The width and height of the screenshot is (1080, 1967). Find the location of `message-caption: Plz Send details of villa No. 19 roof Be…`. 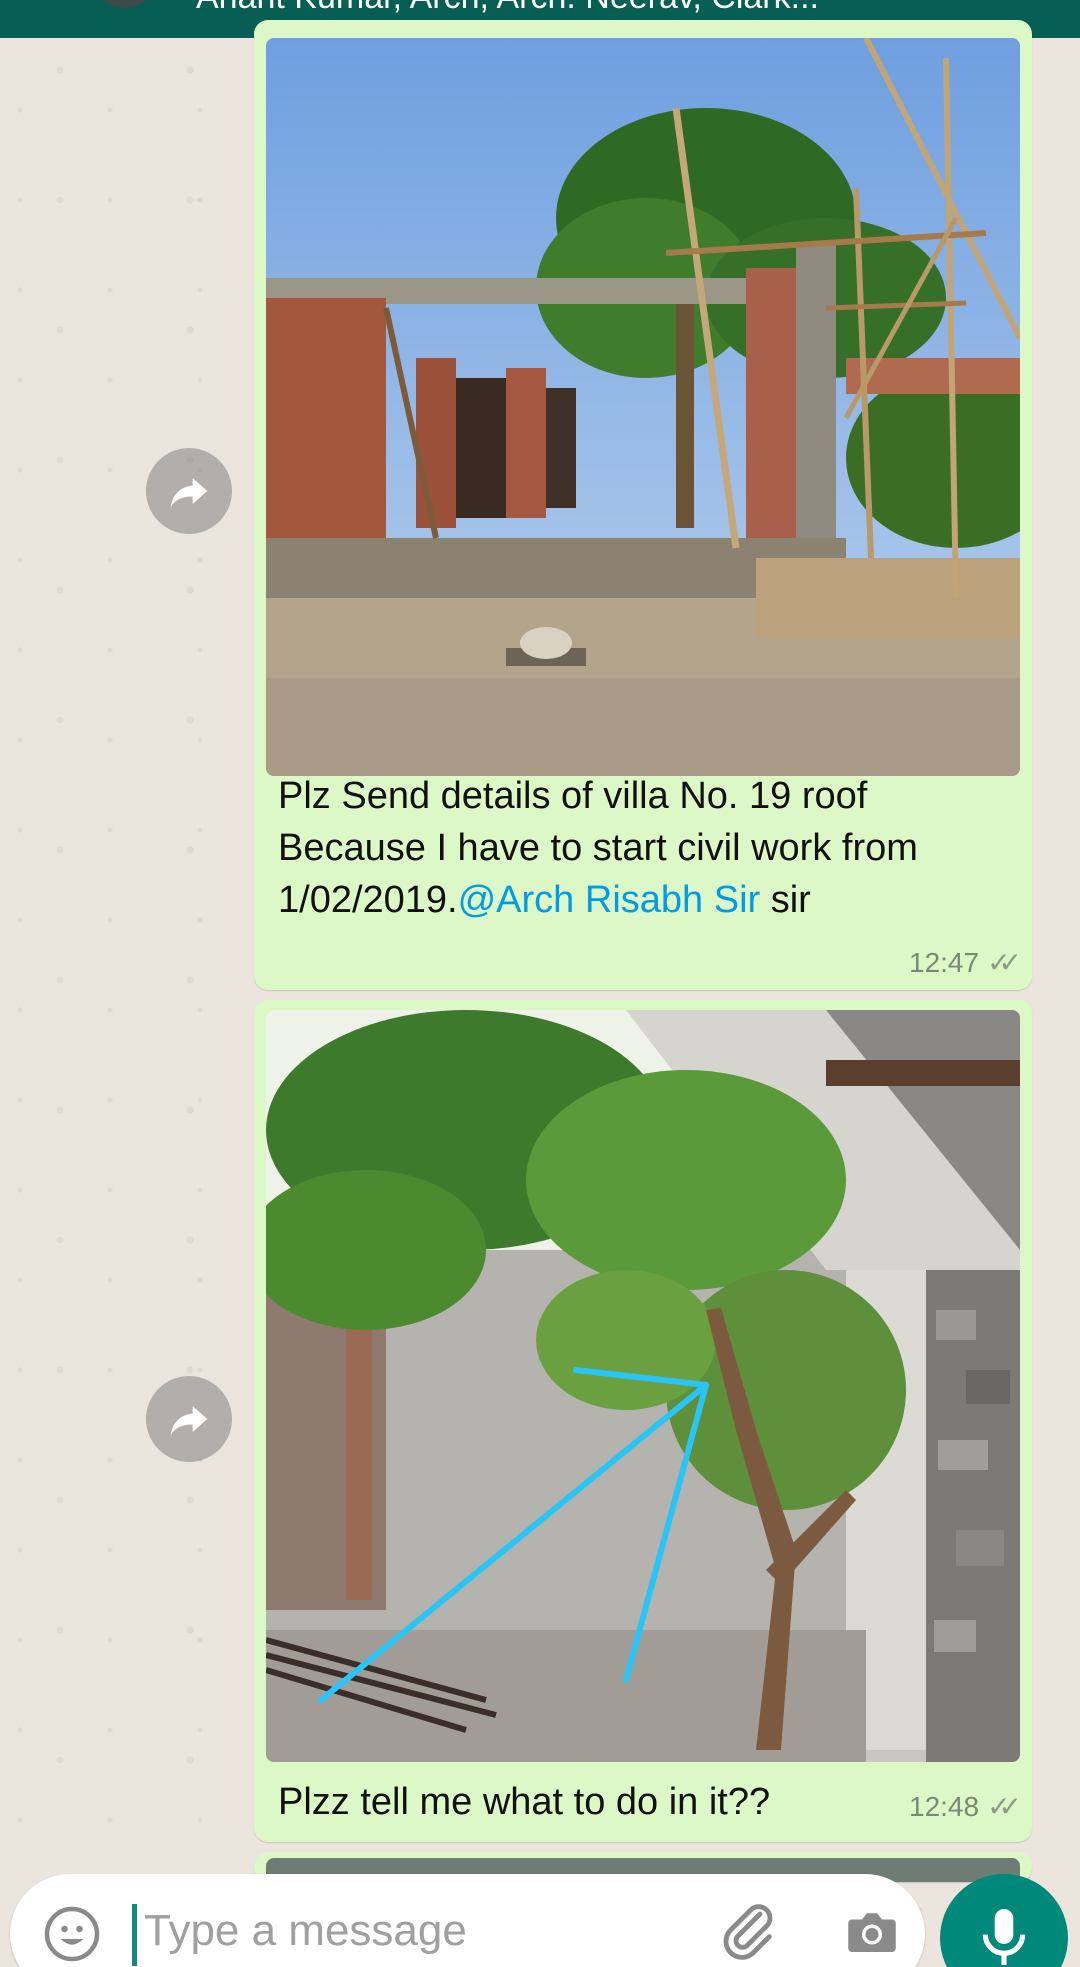

message-caption: Plz Send details of villa No. 19 roof Be… is located at coordinates (648, 848).